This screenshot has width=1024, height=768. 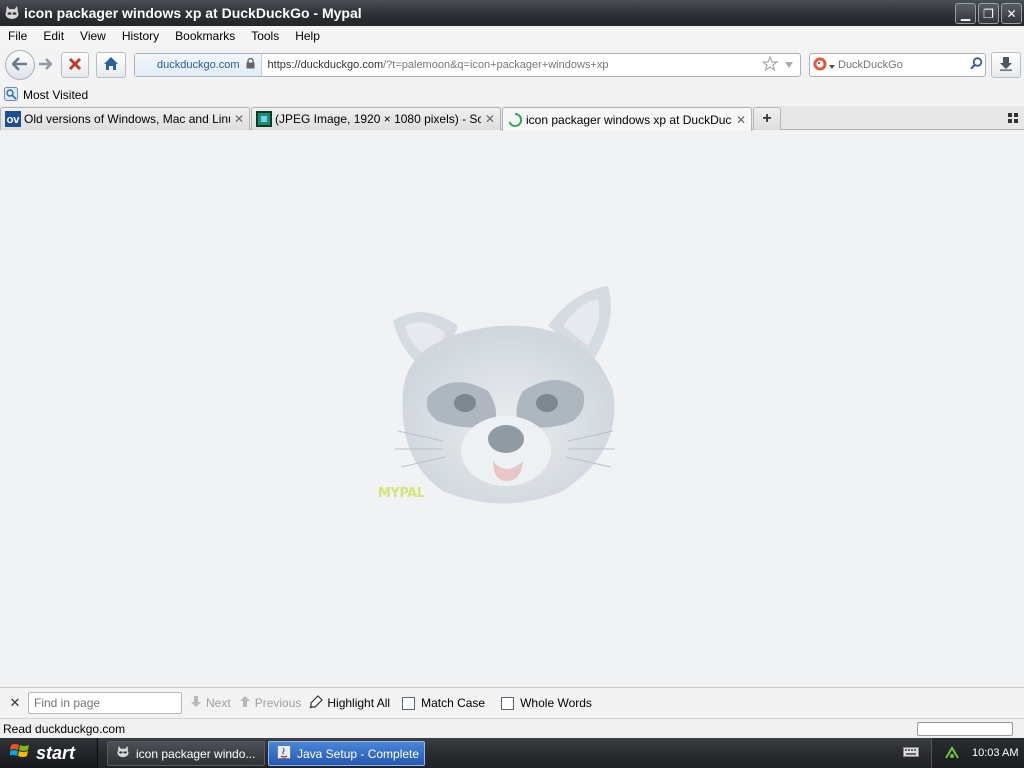 I want to click on match-case-toggle: Match Case, so click(x=443, y=703).